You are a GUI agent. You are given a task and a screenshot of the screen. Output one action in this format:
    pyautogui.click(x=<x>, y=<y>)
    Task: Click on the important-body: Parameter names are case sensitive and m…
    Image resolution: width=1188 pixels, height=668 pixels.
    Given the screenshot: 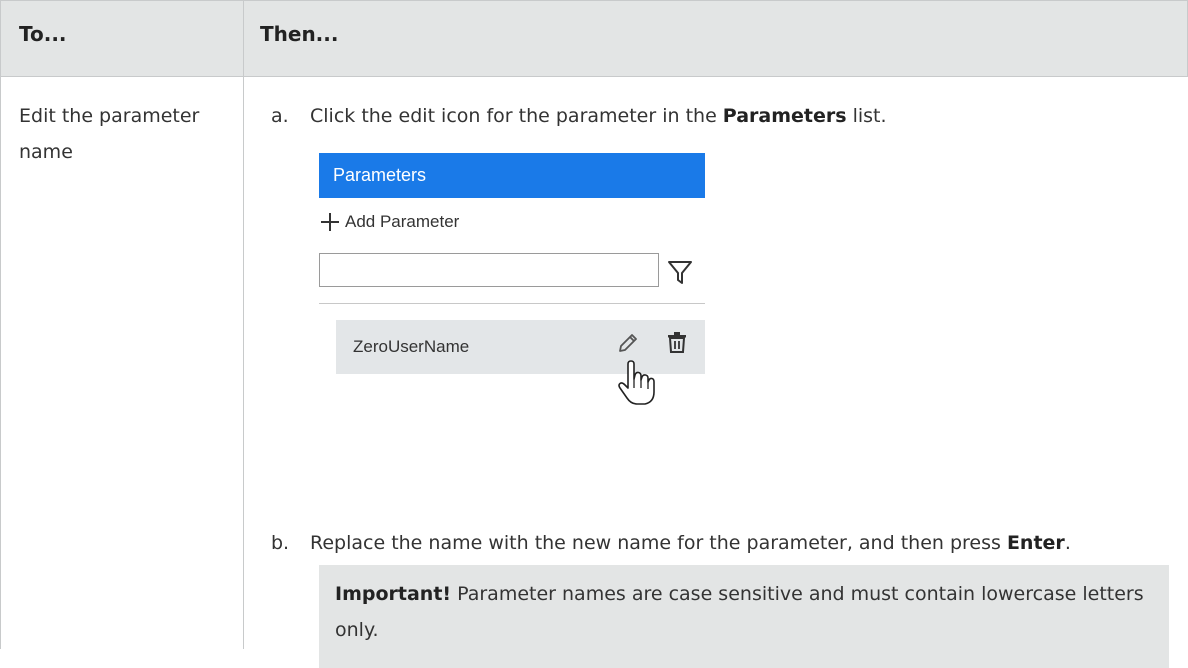 What is the action you would take?
    pyautogui.click(x=739, y=612)
    